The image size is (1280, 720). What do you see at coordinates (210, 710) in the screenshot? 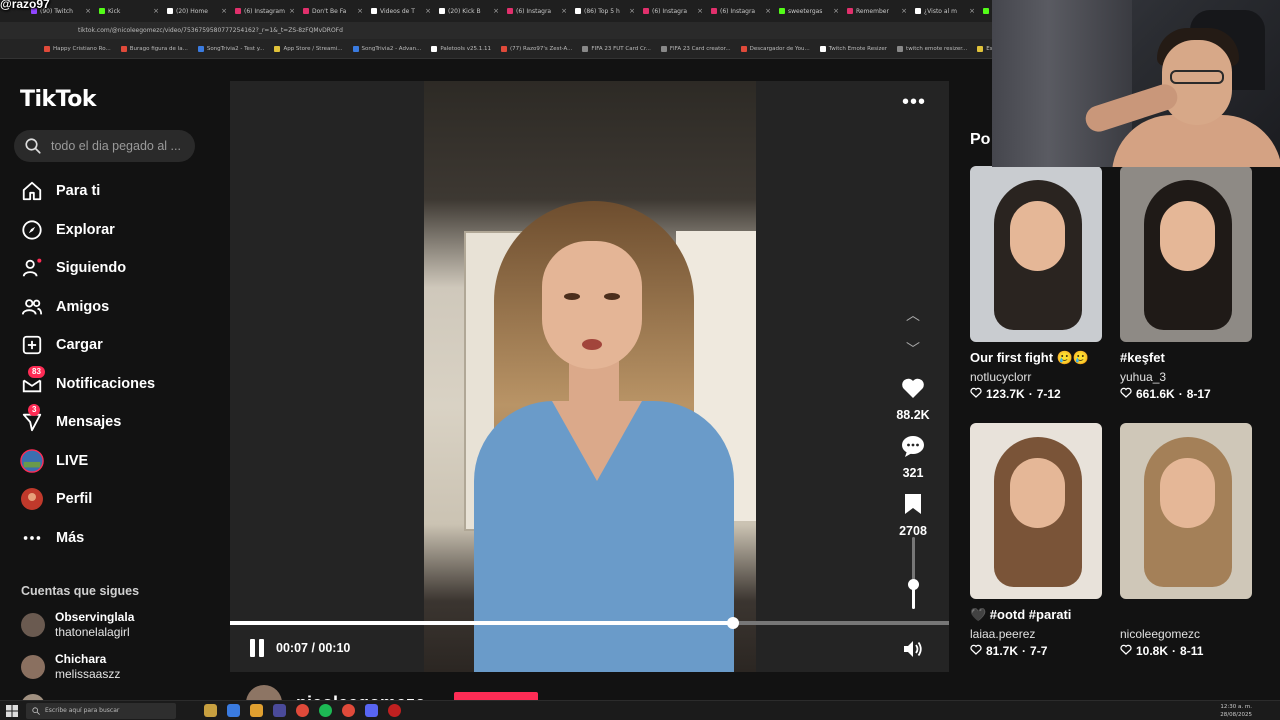
I see `file-explorer-icon` at bounding box center [210, 710].